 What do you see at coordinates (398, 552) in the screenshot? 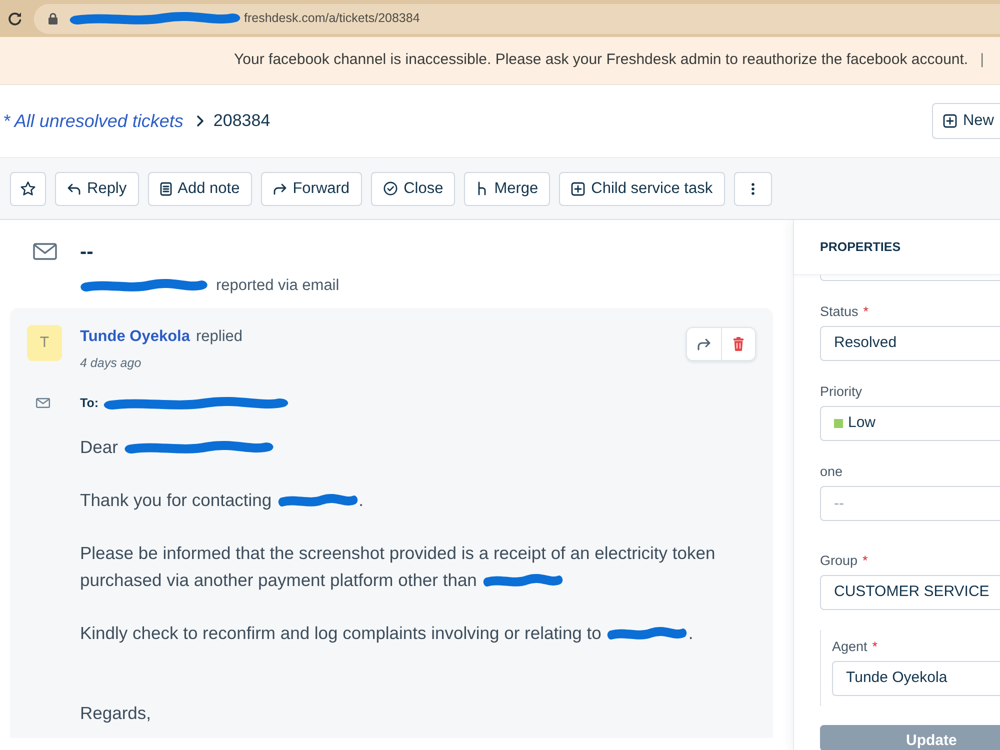
I see `body-text: Please be informed that the screenshot provided is a receipt of an electricity token` at bounding box center [398, 552].